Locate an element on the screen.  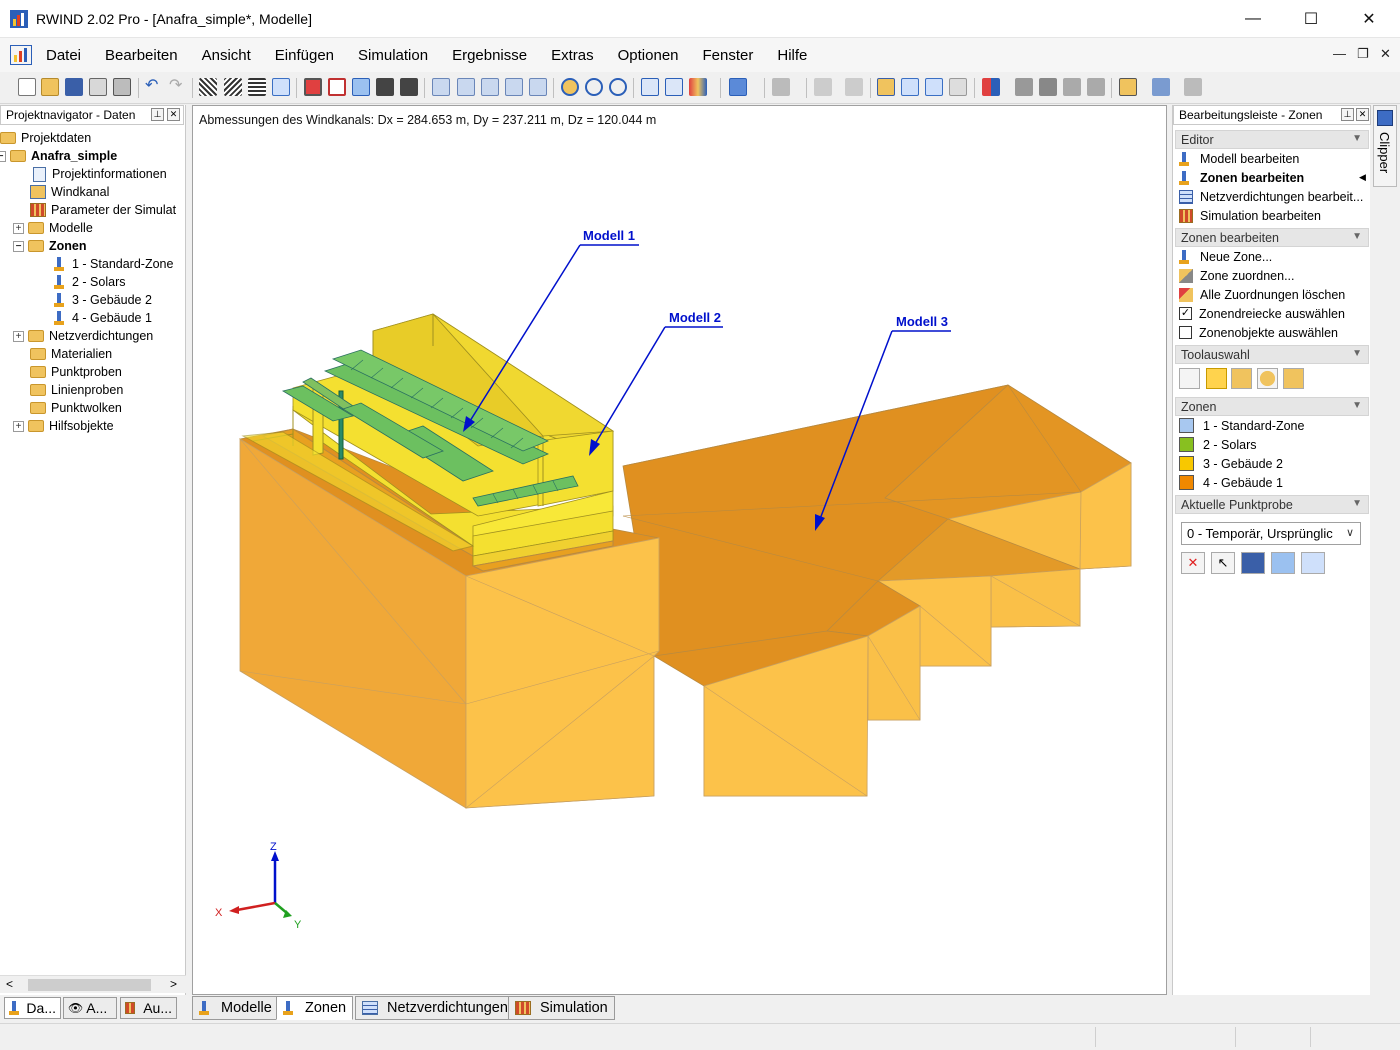
tree-linienproben: Linienproben is located at coordinates (76, 390).